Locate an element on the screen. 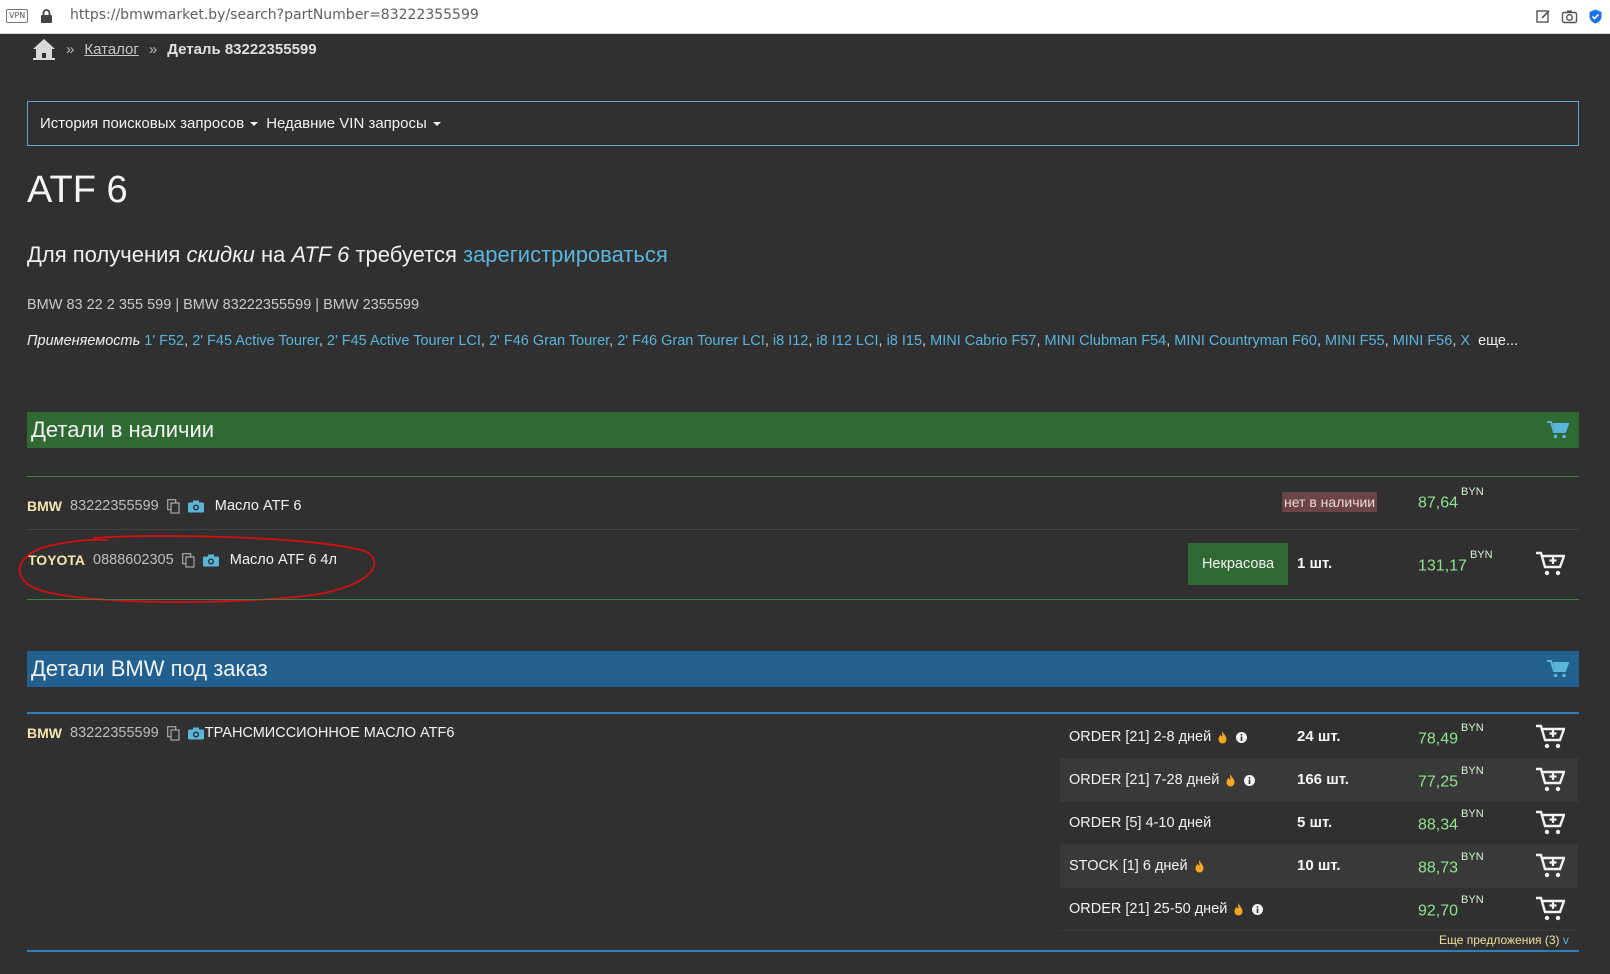  price-value: 77,25 is located at coordinates (1438, 782).